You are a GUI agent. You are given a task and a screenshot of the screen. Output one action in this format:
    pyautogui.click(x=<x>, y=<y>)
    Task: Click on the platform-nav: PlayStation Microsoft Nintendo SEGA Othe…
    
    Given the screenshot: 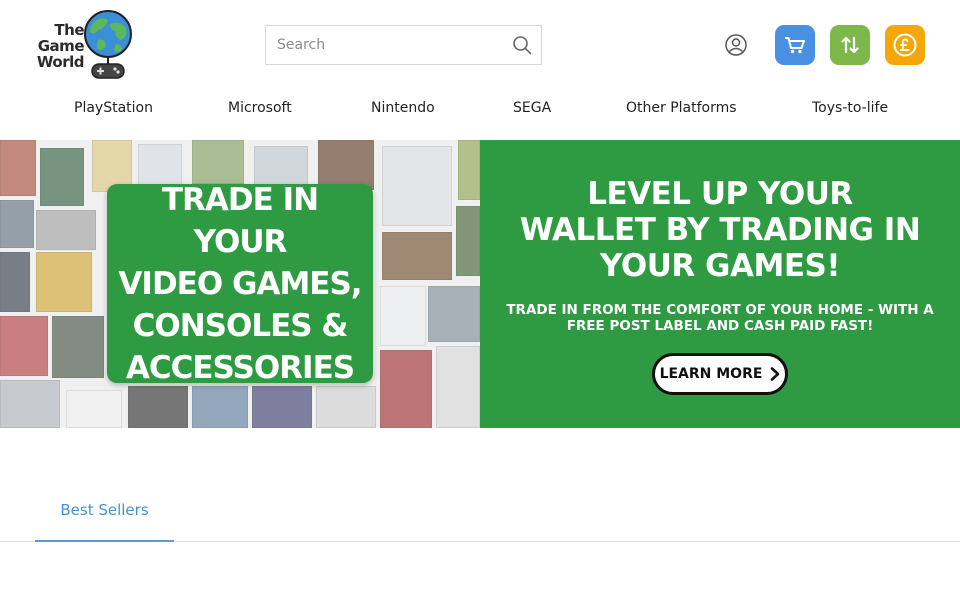 What is the action you would take?
    pyautogui.click(x=480, y=116)
    